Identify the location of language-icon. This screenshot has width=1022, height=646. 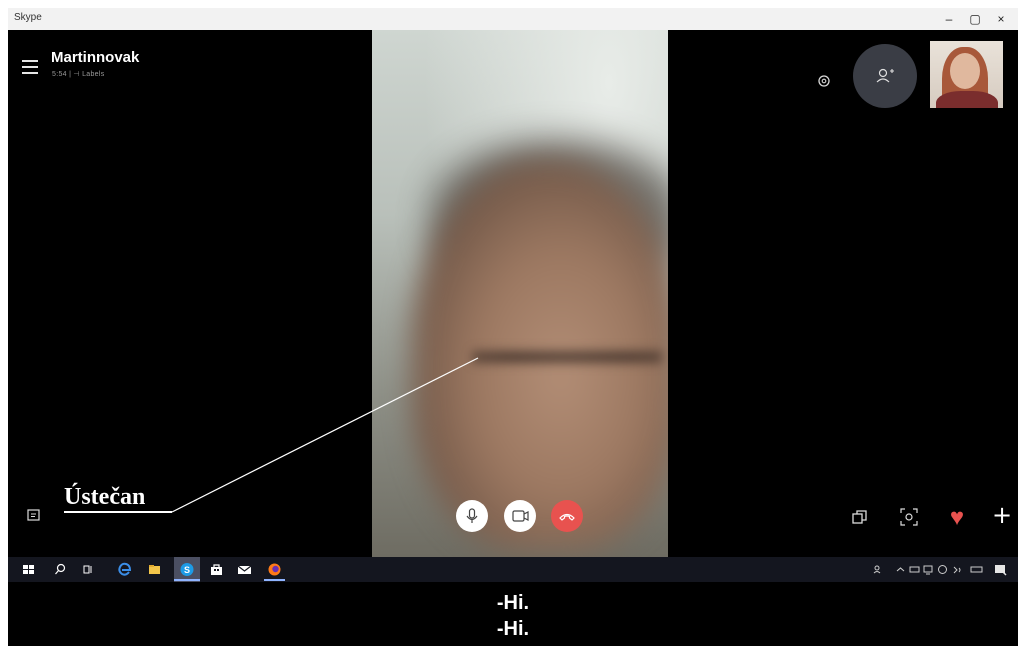
(976, 569).